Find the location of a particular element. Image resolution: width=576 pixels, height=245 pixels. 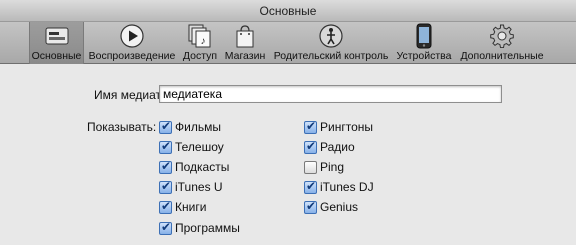

checkbox-tv-shows: Телешоу is located at coordinates (191, 147).